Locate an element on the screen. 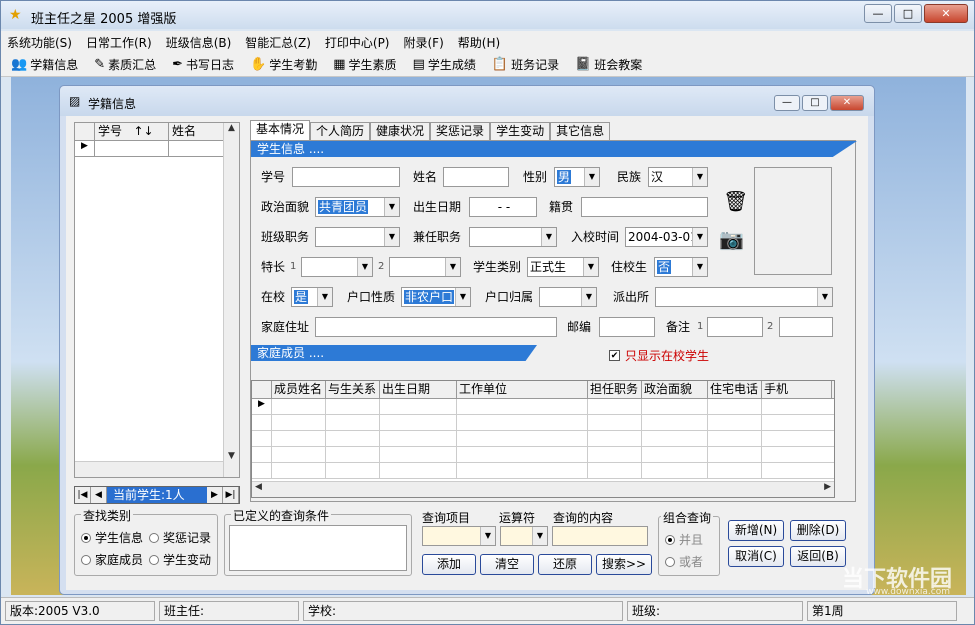 The width and height of the screenshot is (975, 625). col-student-id: 学号 ↑↓ is located at coordinates (132, 131).